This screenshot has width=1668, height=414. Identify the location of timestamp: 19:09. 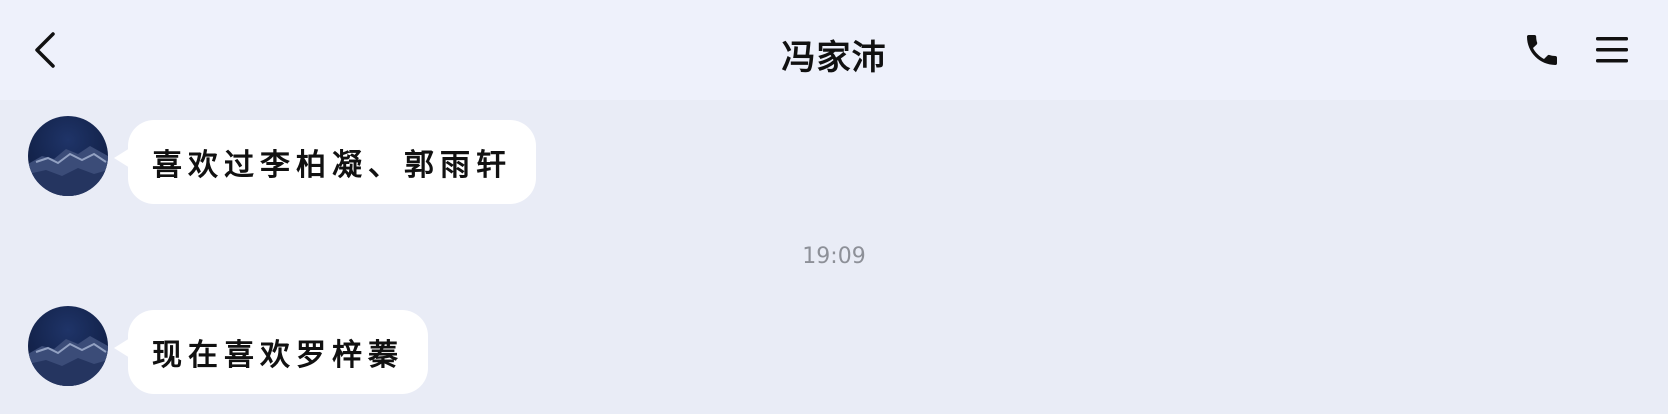
(834, 256).